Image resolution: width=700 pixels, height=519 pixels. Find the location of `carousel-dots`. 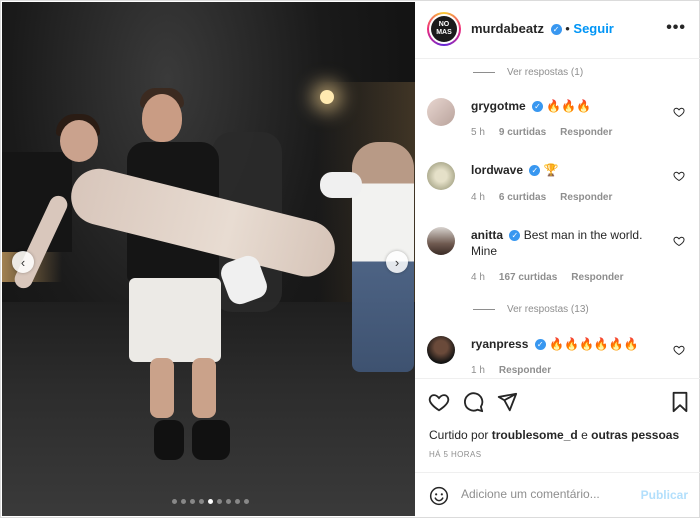

carousel-dots is located at coordinates (210, 501).